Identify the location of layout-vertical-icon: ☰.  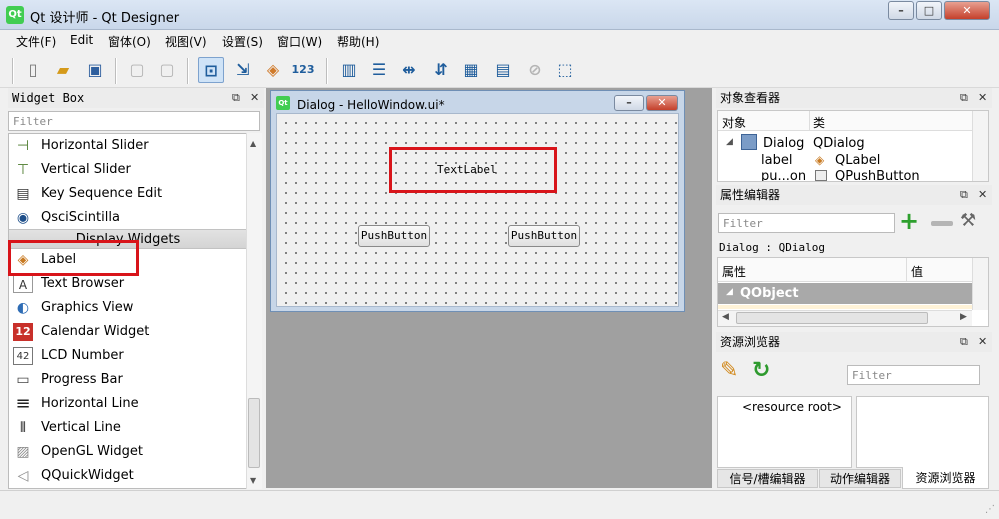
(379, 70).